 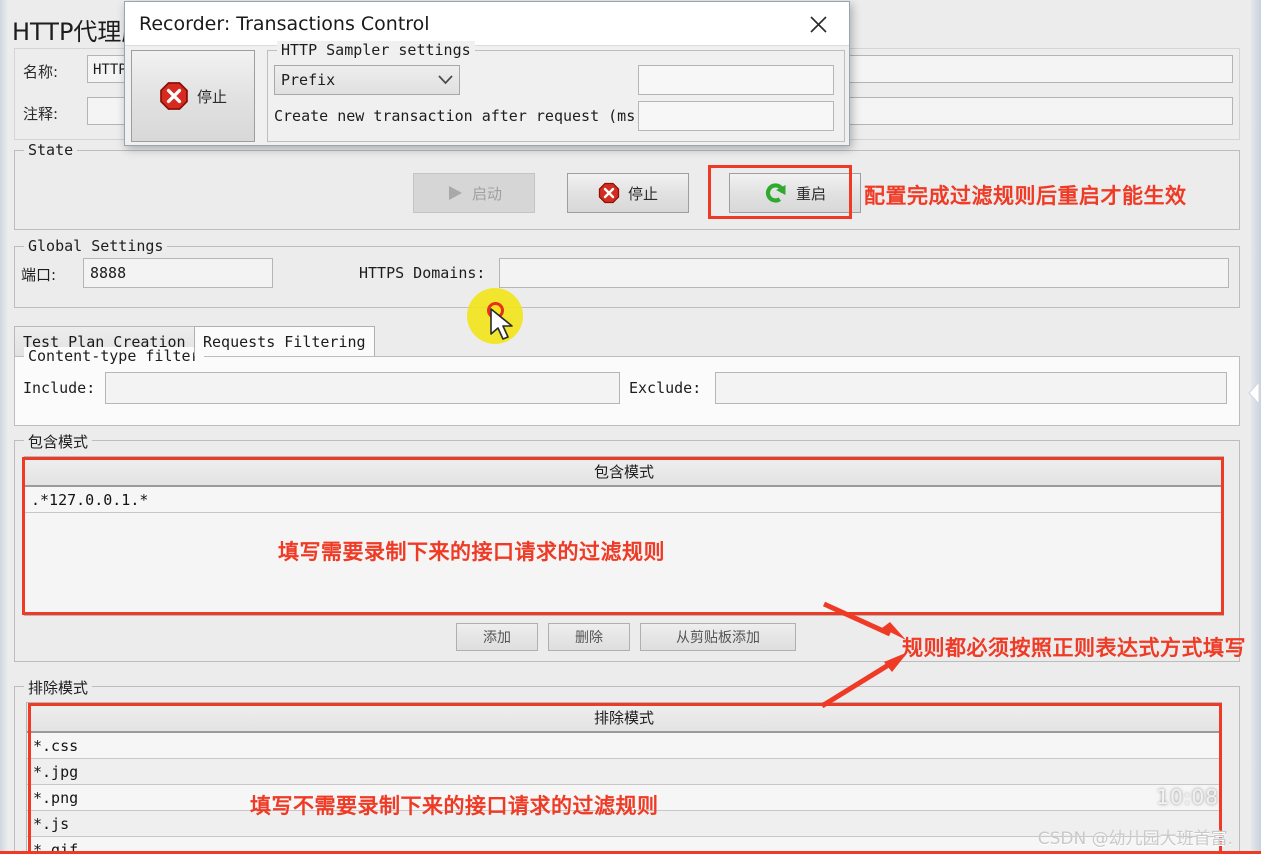 What do you see at coordinates (362, 388) in the screenshot?
I see `include-content-type-input` at bounding box center [362, 388].